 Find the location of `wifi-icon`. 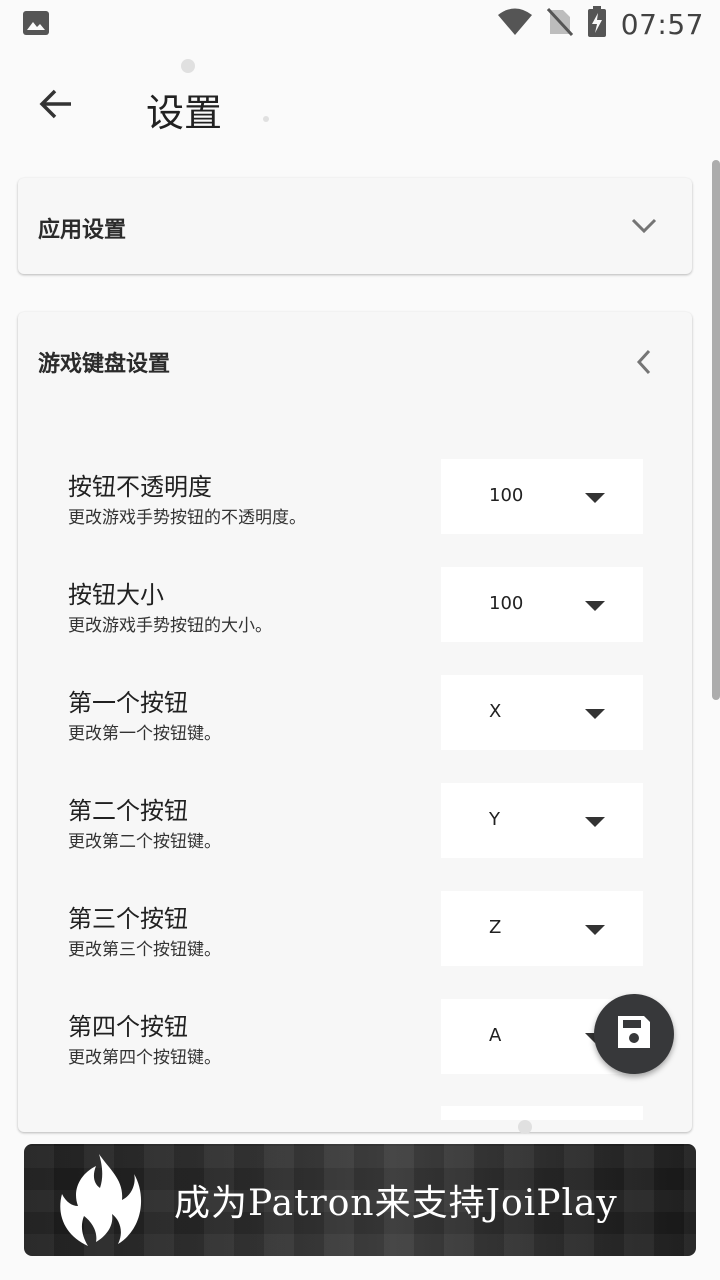

wifi-icon is located at coordinates (515, 24).